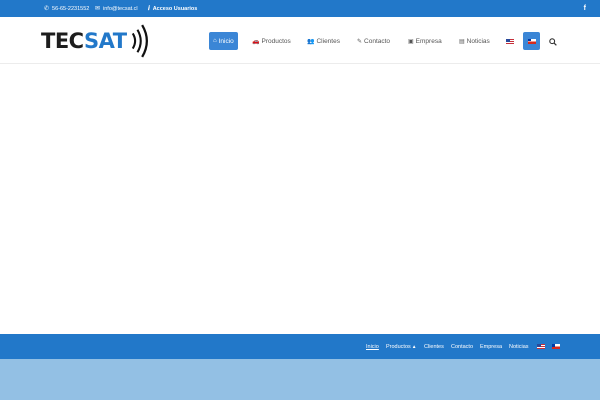 The width and height of the screenshot is (600, 400). What do you see at coordinates (323, 41) in the screenshot?
I see `nav-item-clientes: 👥 Clientes` at bounding box center [323, 41].